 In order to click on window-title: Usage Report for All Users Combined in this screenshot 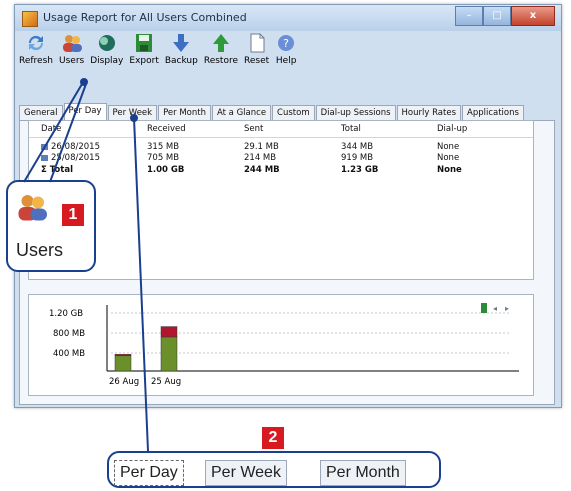, I will do `click(145, 17)`.